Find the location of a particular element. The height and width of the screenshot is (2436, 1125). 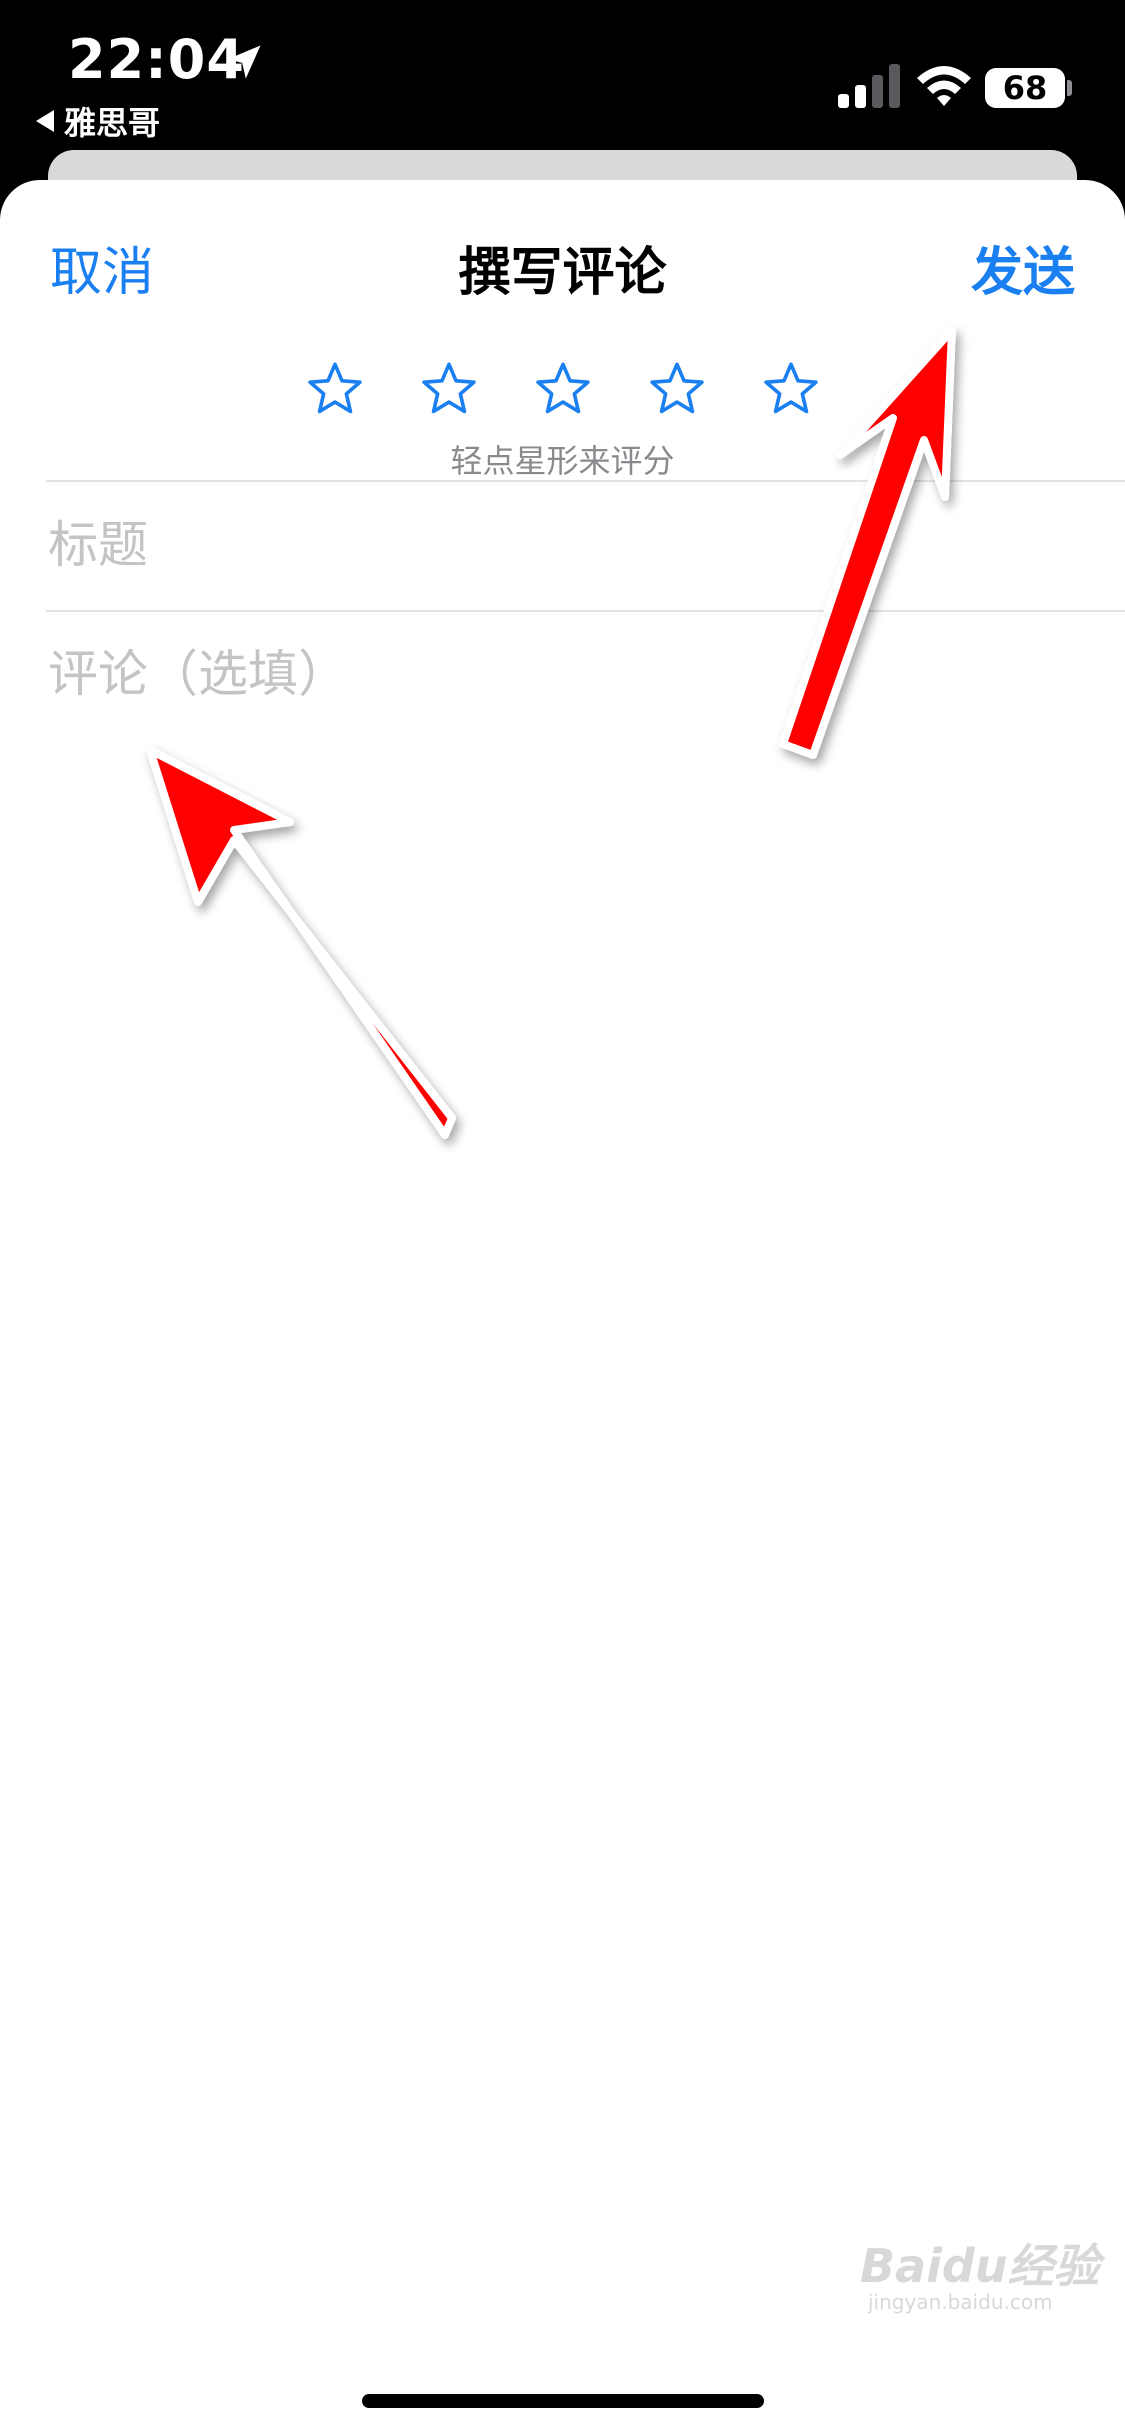

watermark-url: jingyan.baidu.com is located at coordinates (960, 2302).